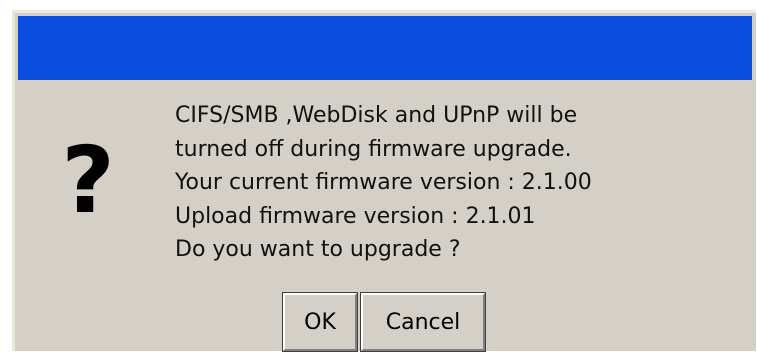 The image size is (757, 356). I want to click on message-line: Your current firmware version : 2.1.00, so click(383, 182).